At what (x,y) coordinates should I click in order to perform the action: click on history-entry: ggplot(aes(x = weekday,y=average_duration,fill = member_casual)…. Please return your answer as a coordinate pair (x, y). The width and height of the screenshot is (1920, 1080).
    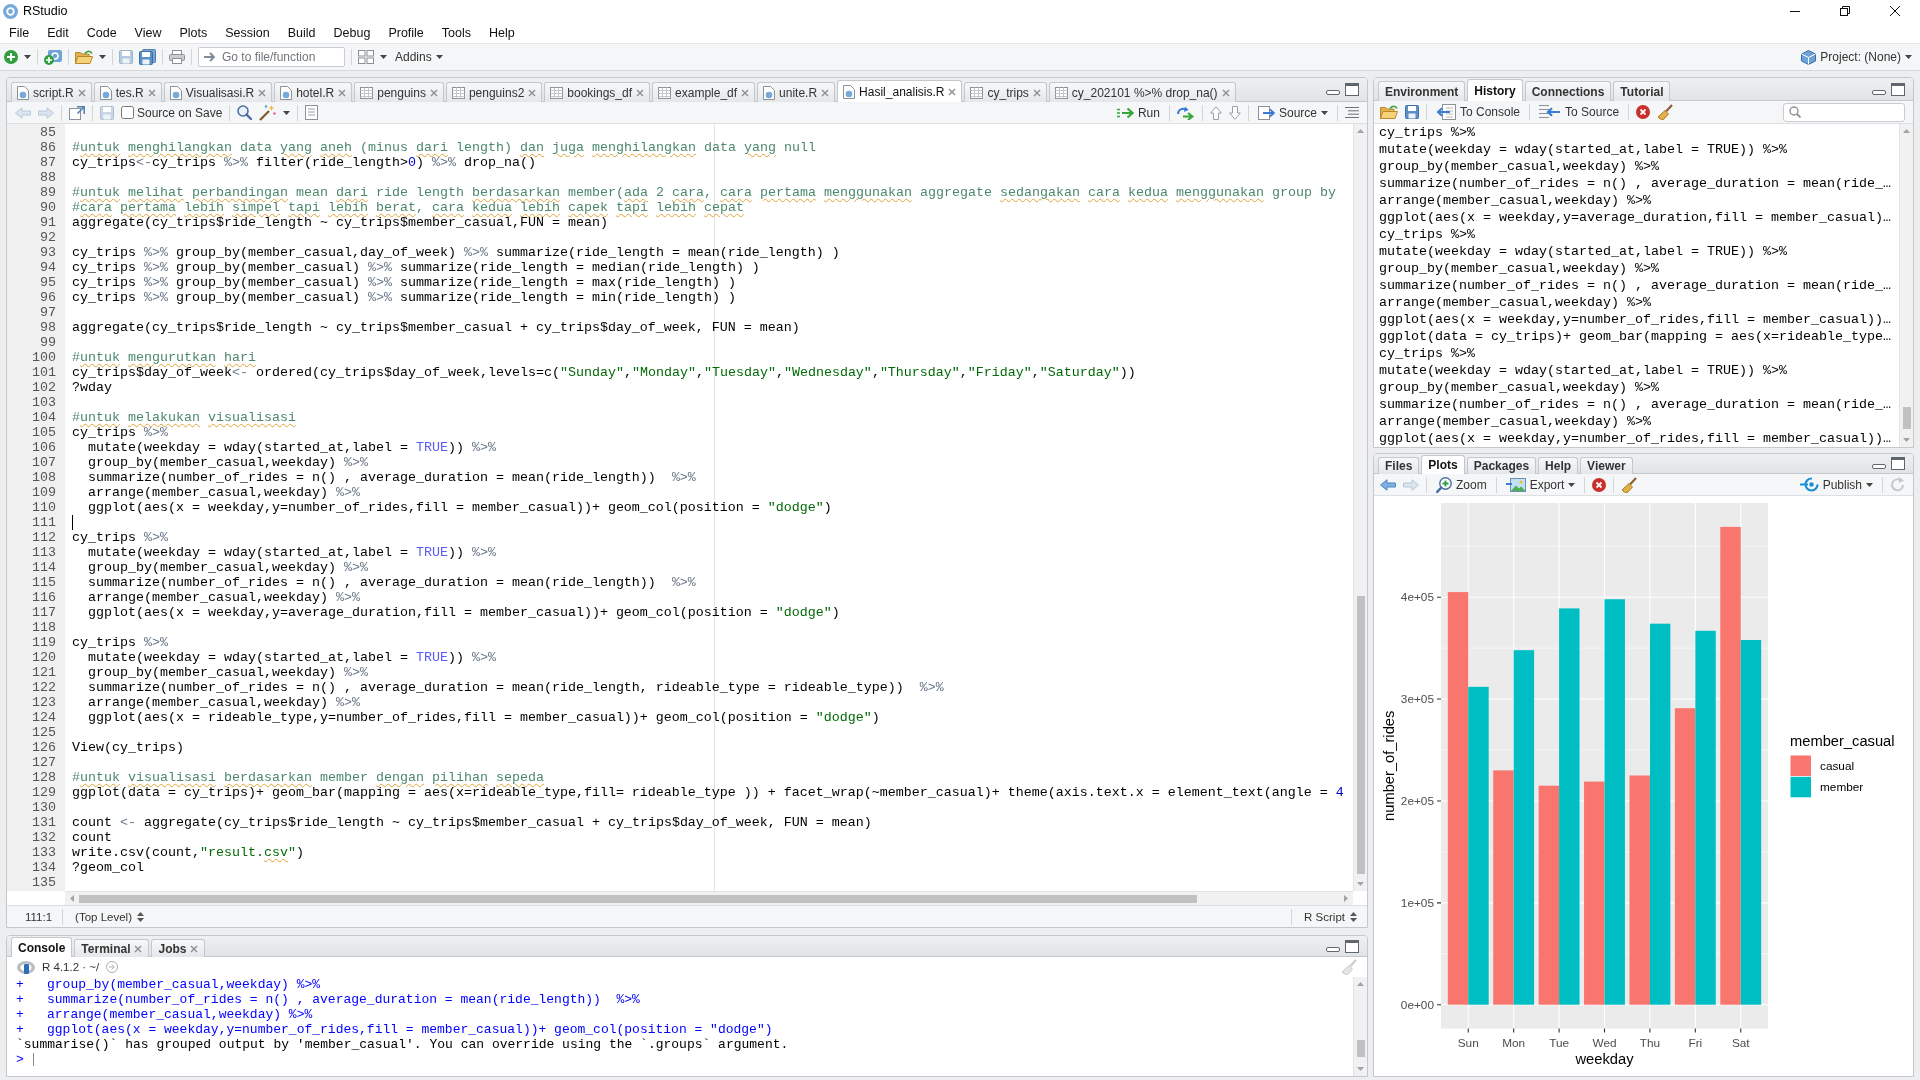
    Looking at the image, I should click on (1639, 217).